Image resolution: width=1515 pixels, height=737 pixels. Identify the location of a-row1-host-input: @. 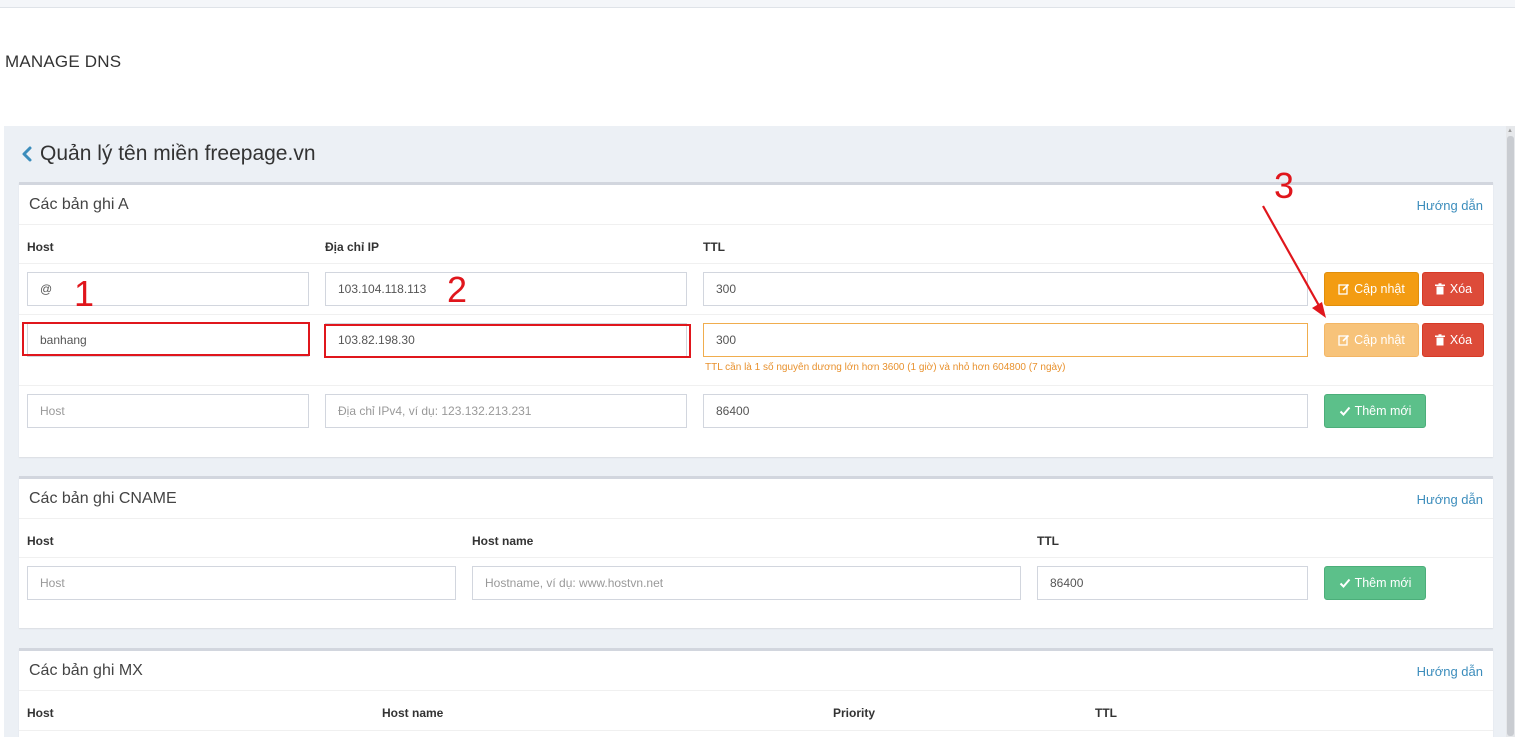
(168, 289).